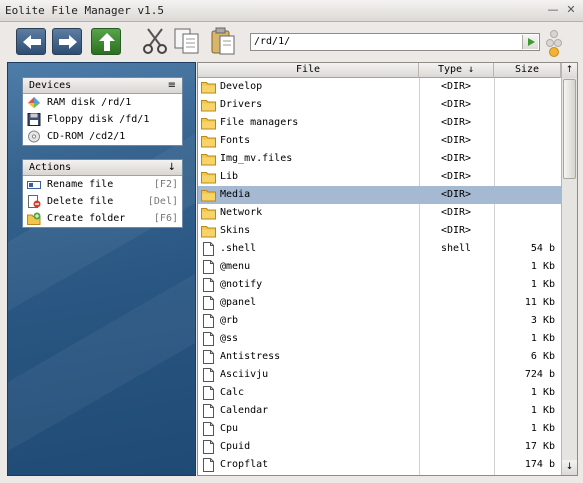 Image resolution: width=583 pixels, height=483 pixels. What do you see at coordinates (379, 357) in the screenshot?
I see `file-row: Antistress 6 Kb` at bounding box center [379, 357].